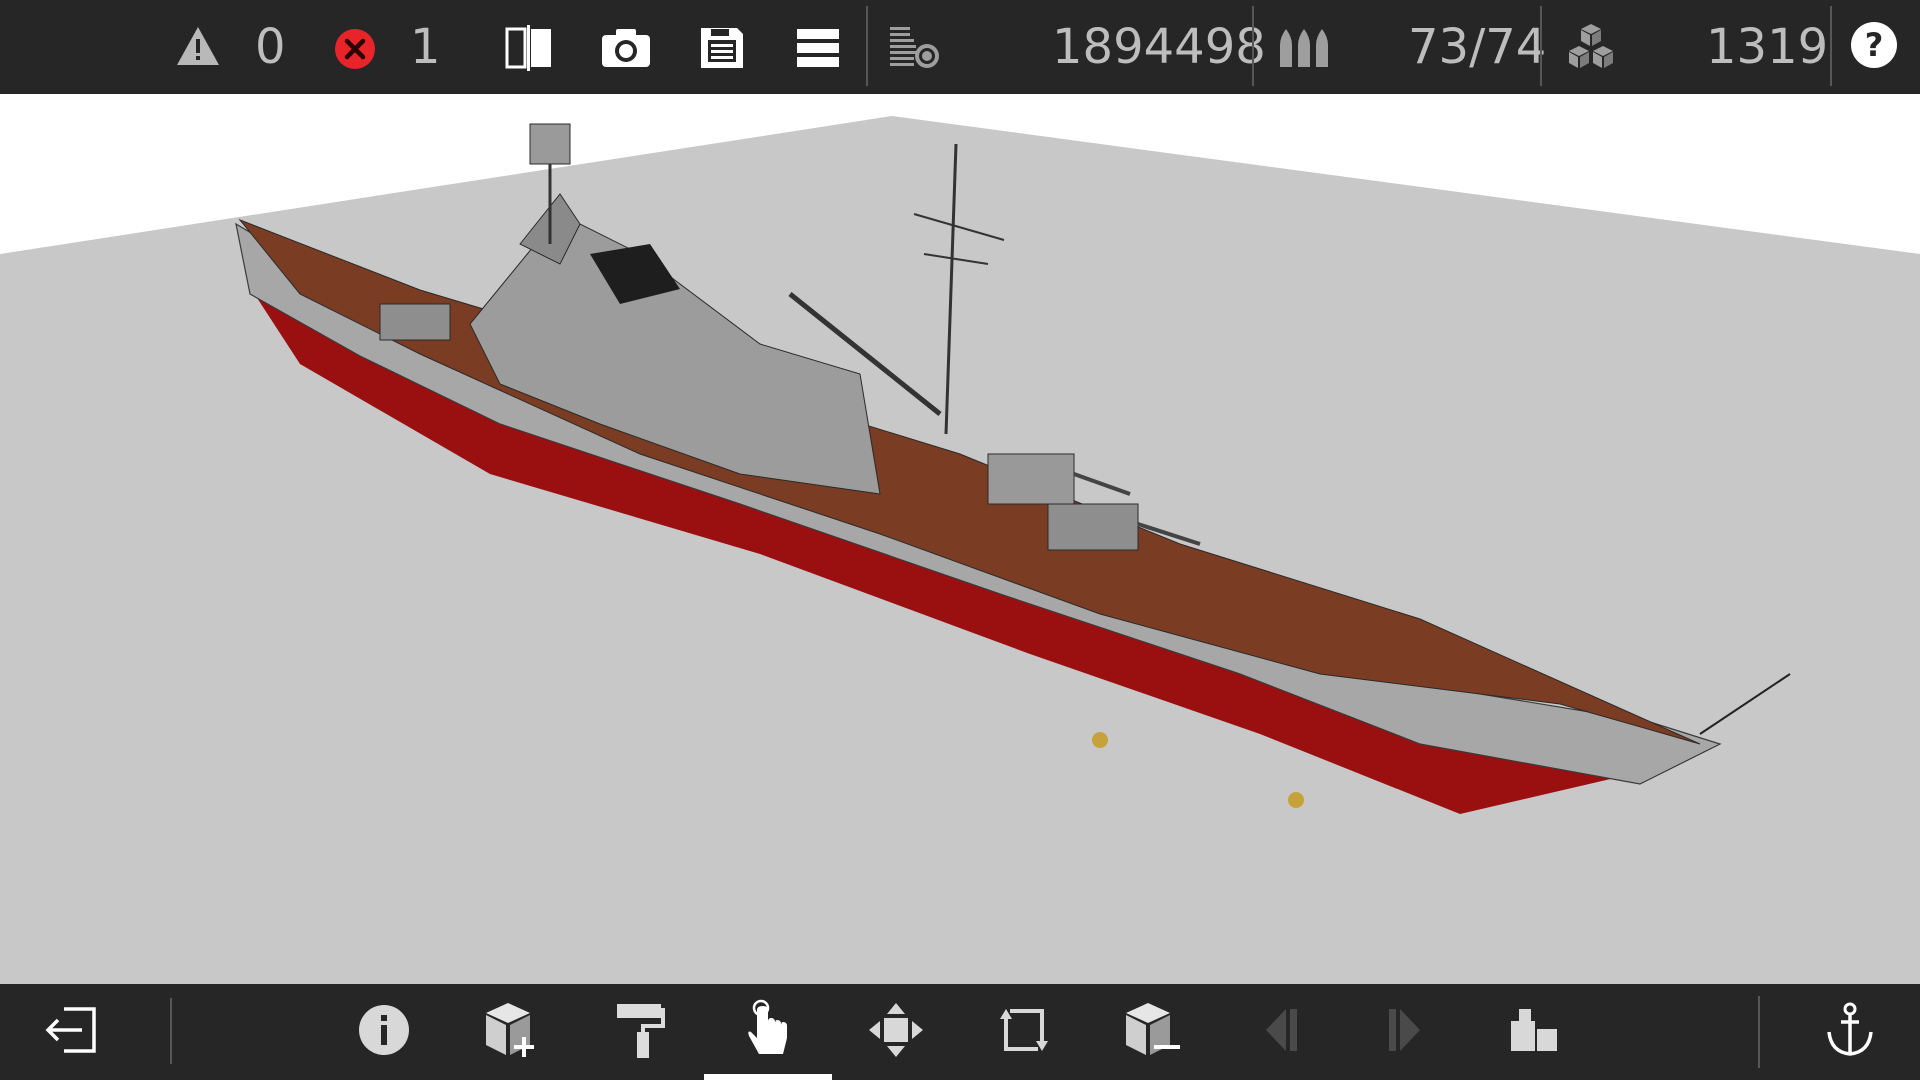 This screenshot has width=1920, height=1080. I want to click on undo-button, so click(1280, 1032).